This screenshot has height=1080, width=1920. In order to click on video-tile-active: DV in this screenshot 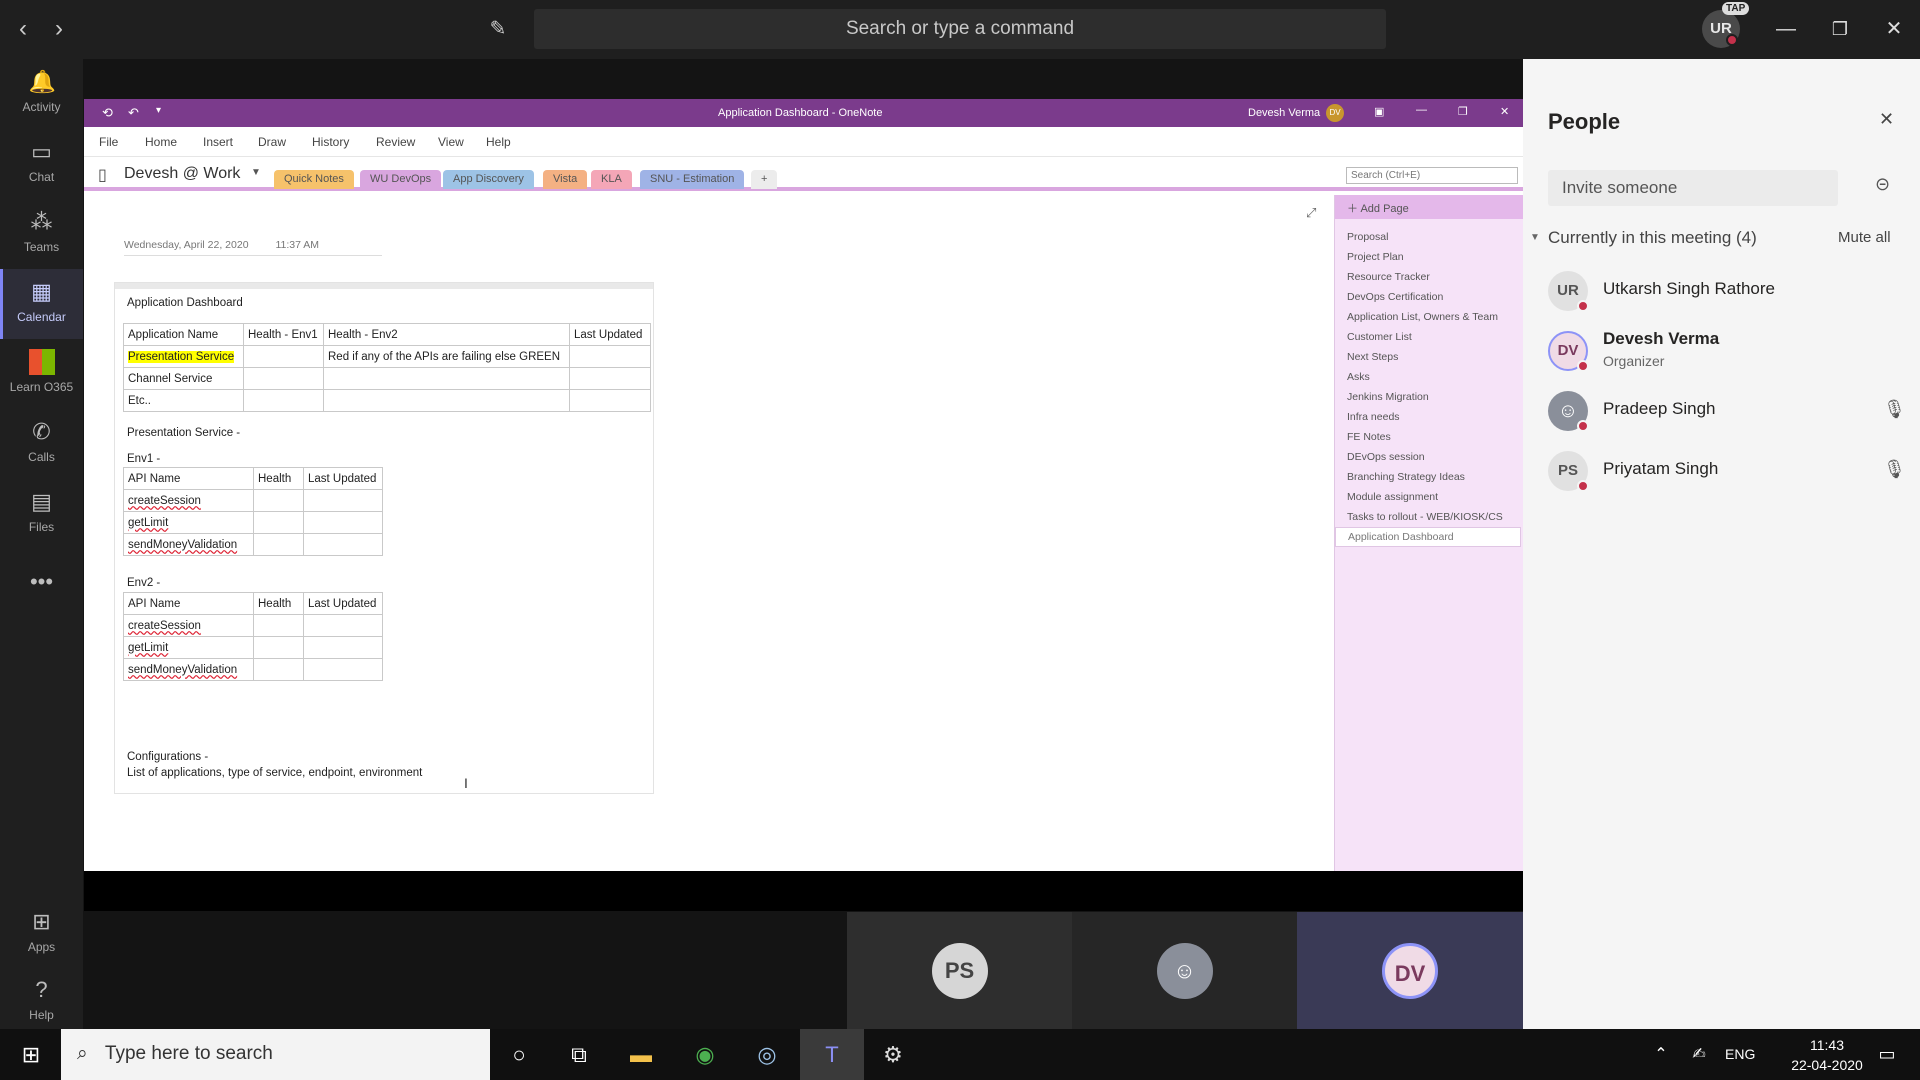, I will do `click(1410, 970)`.